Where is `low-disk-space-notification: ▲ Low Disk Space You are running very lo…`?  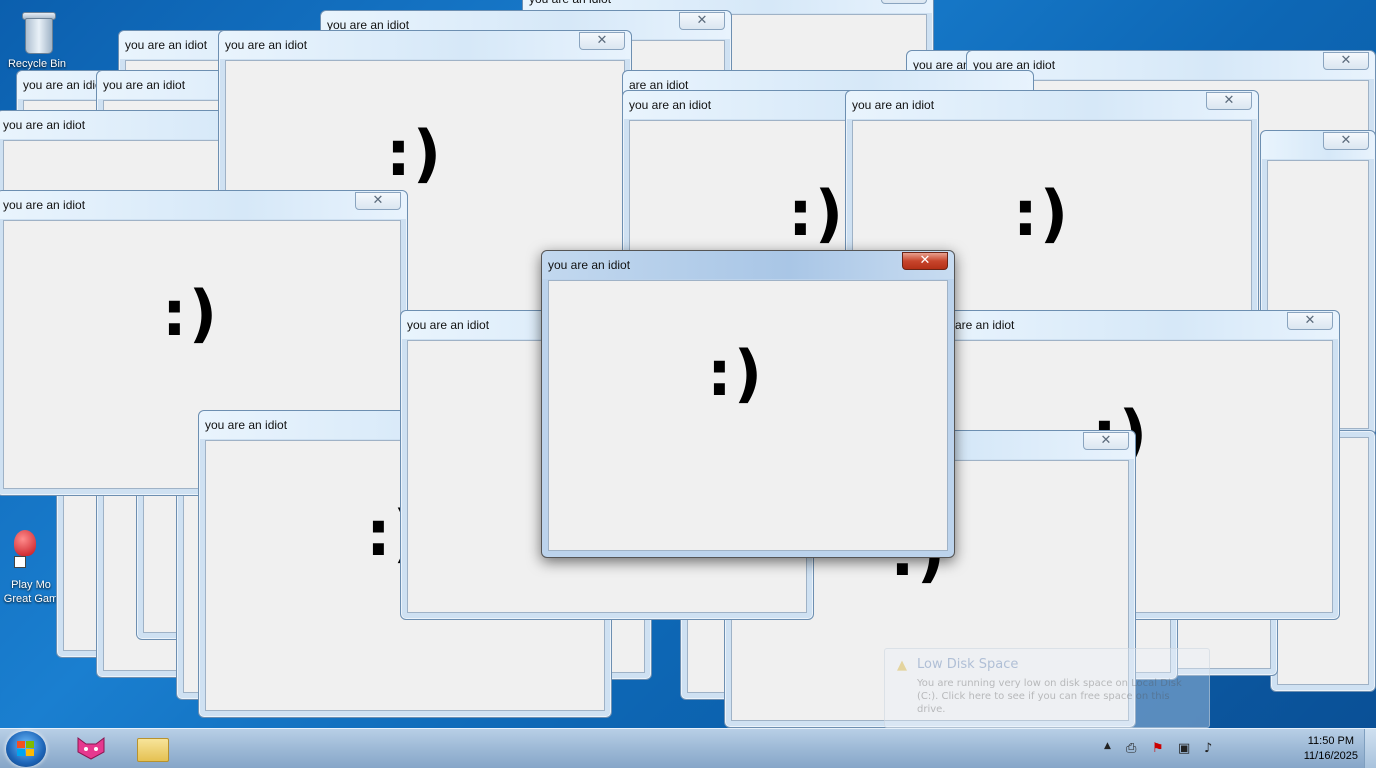 low-disk-space-notification: ▲ Low Disk Space You are running very lo… is located at coordinates (1047, 688).